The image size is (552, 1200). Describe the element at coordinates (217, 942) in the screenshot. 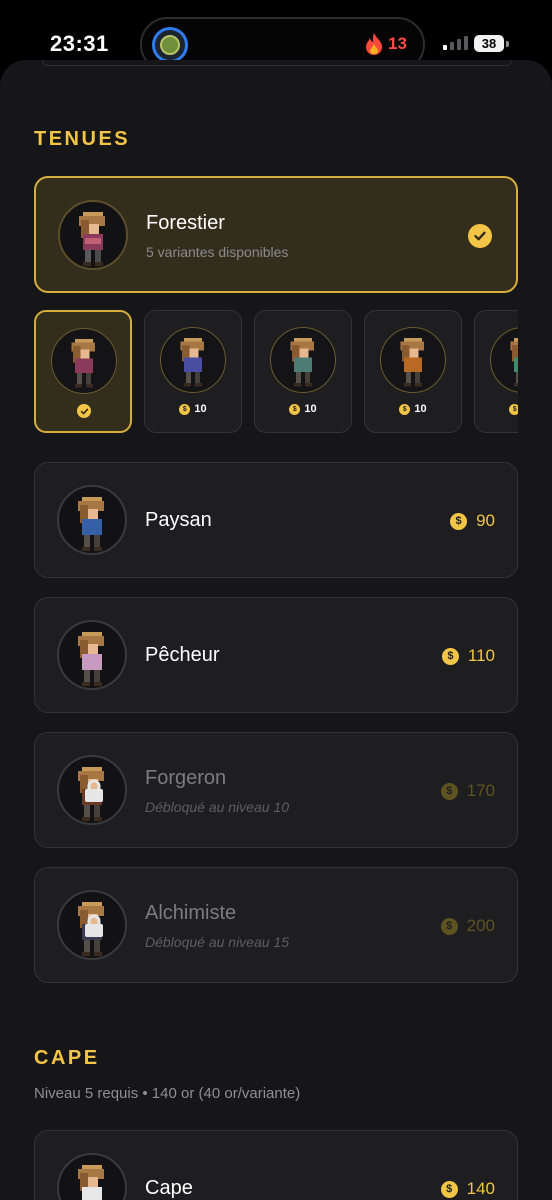

I see `unlock-requirement: Débloqué au niveau 15` at that location.